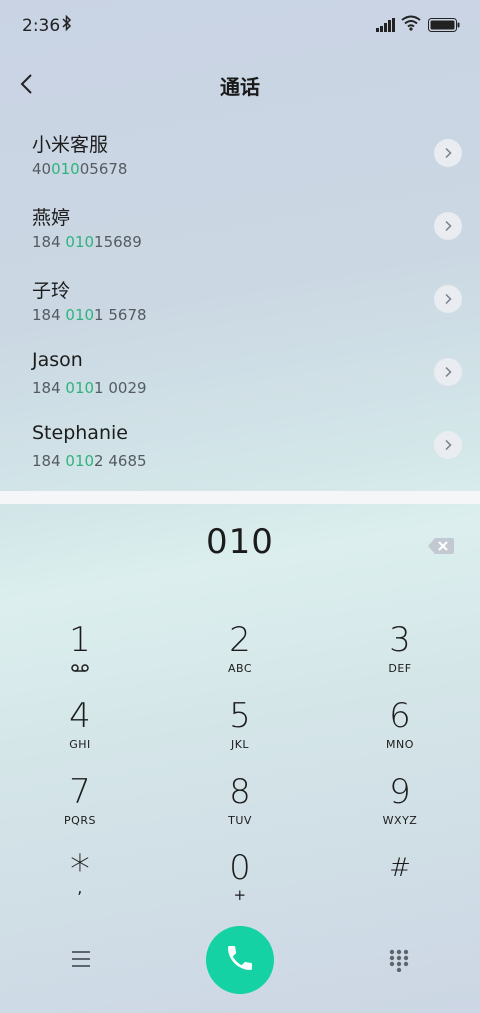 This screenshot has width=480, height=1013. What do you see at coordinates (411, 25) in the screenshot?
I see `wifi-icon` at bounding box center [411, 25].